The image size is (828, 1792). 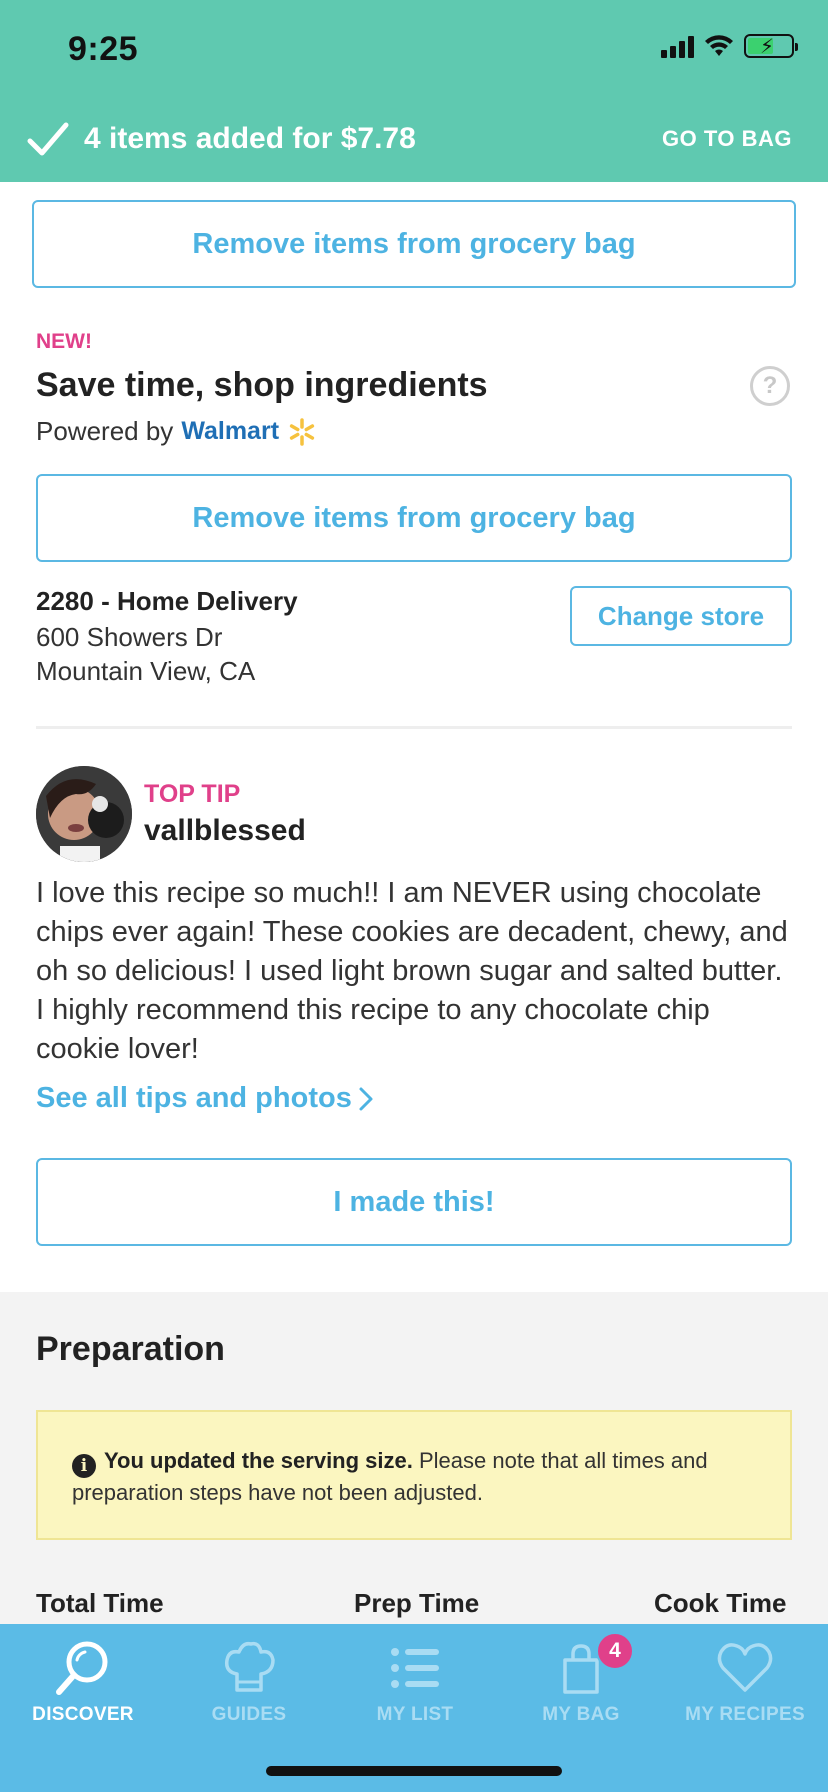 I want to click on info-icon: i, so click(x=84, y=1466).